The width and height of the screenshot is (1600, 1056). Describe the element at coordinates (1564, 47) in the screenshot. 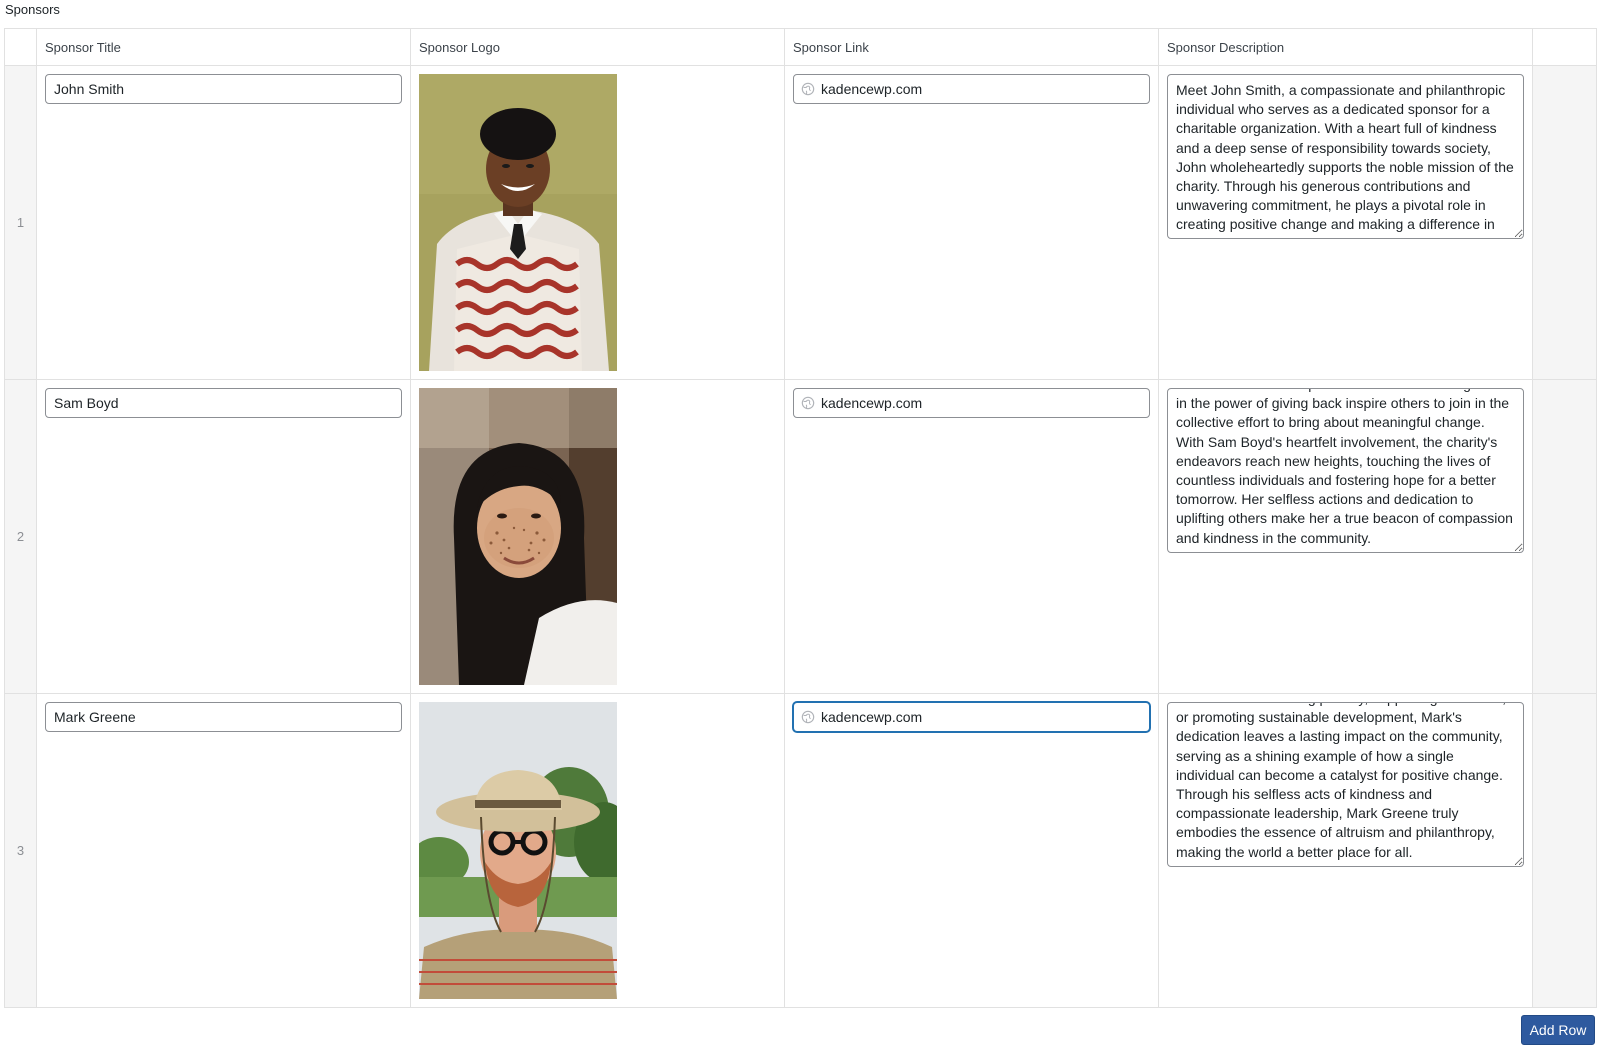

I see `remove-header` at that location.